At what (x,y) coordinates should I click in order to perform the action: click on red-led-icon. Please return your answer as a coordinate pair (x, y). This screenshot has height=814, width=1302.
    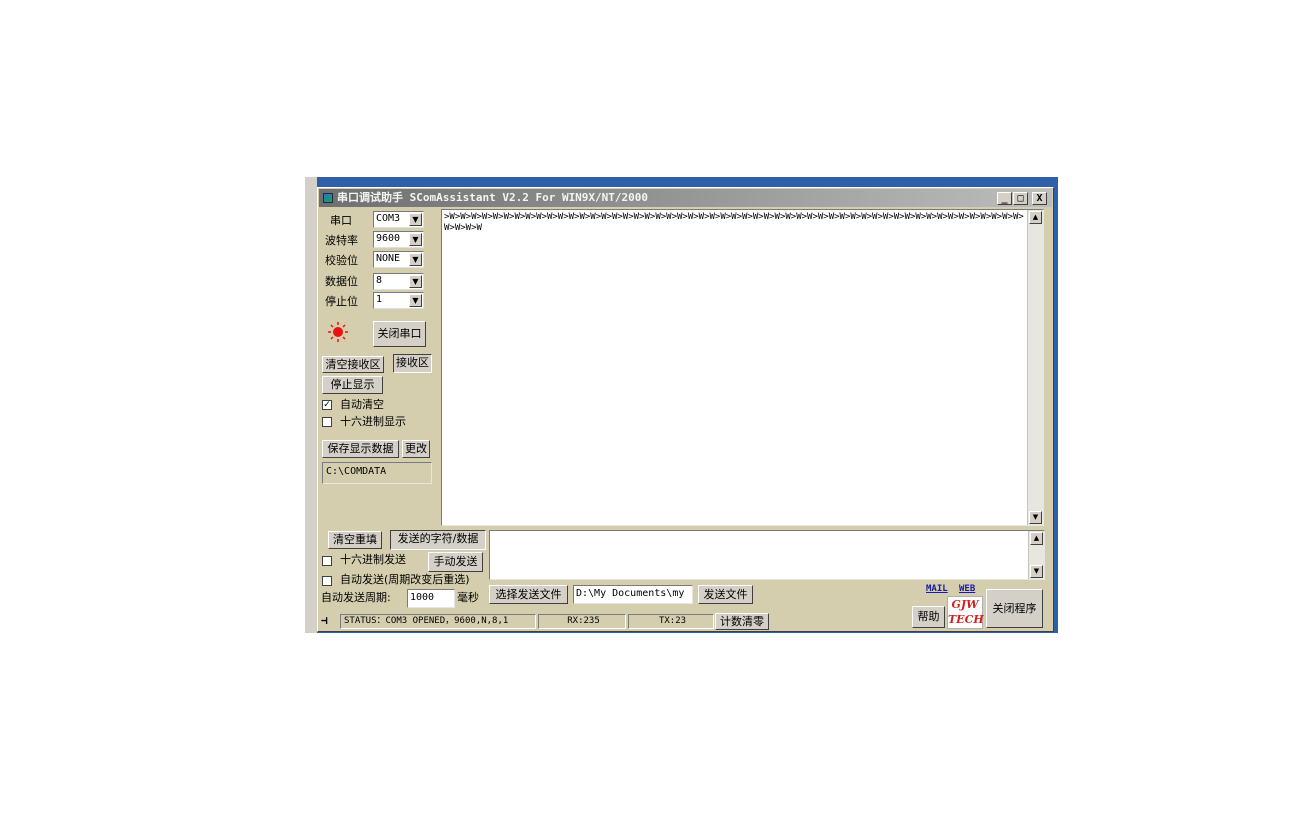
    Looking at the image, I should click on (338, 332).